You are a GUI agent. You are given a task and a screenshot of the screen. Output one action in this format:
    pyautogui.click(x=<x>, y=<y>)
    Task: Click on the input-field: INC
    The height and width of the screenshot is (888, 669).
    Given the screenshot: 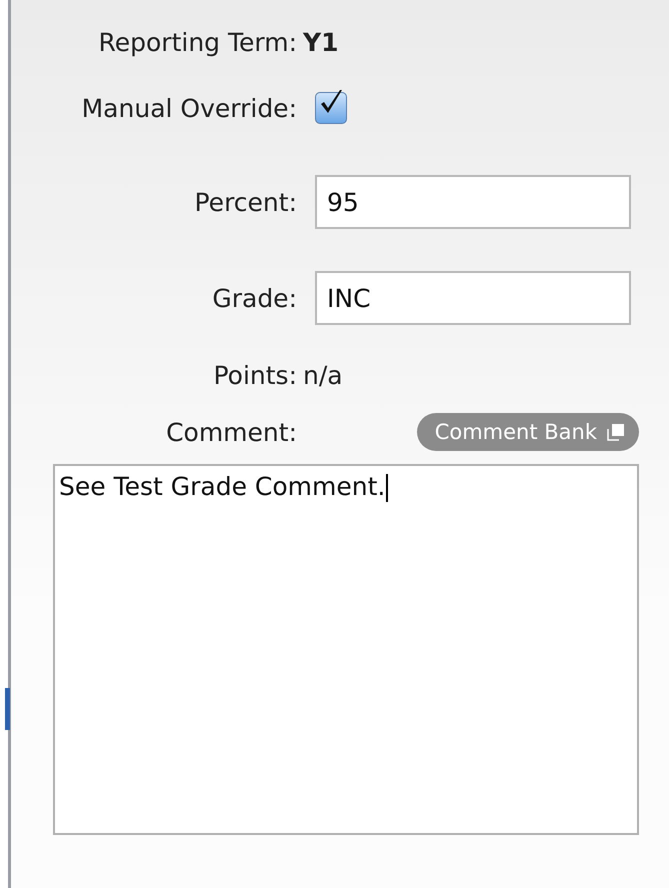 What is the action you would take?
    pyautogui.click(x=473, y=298)
    